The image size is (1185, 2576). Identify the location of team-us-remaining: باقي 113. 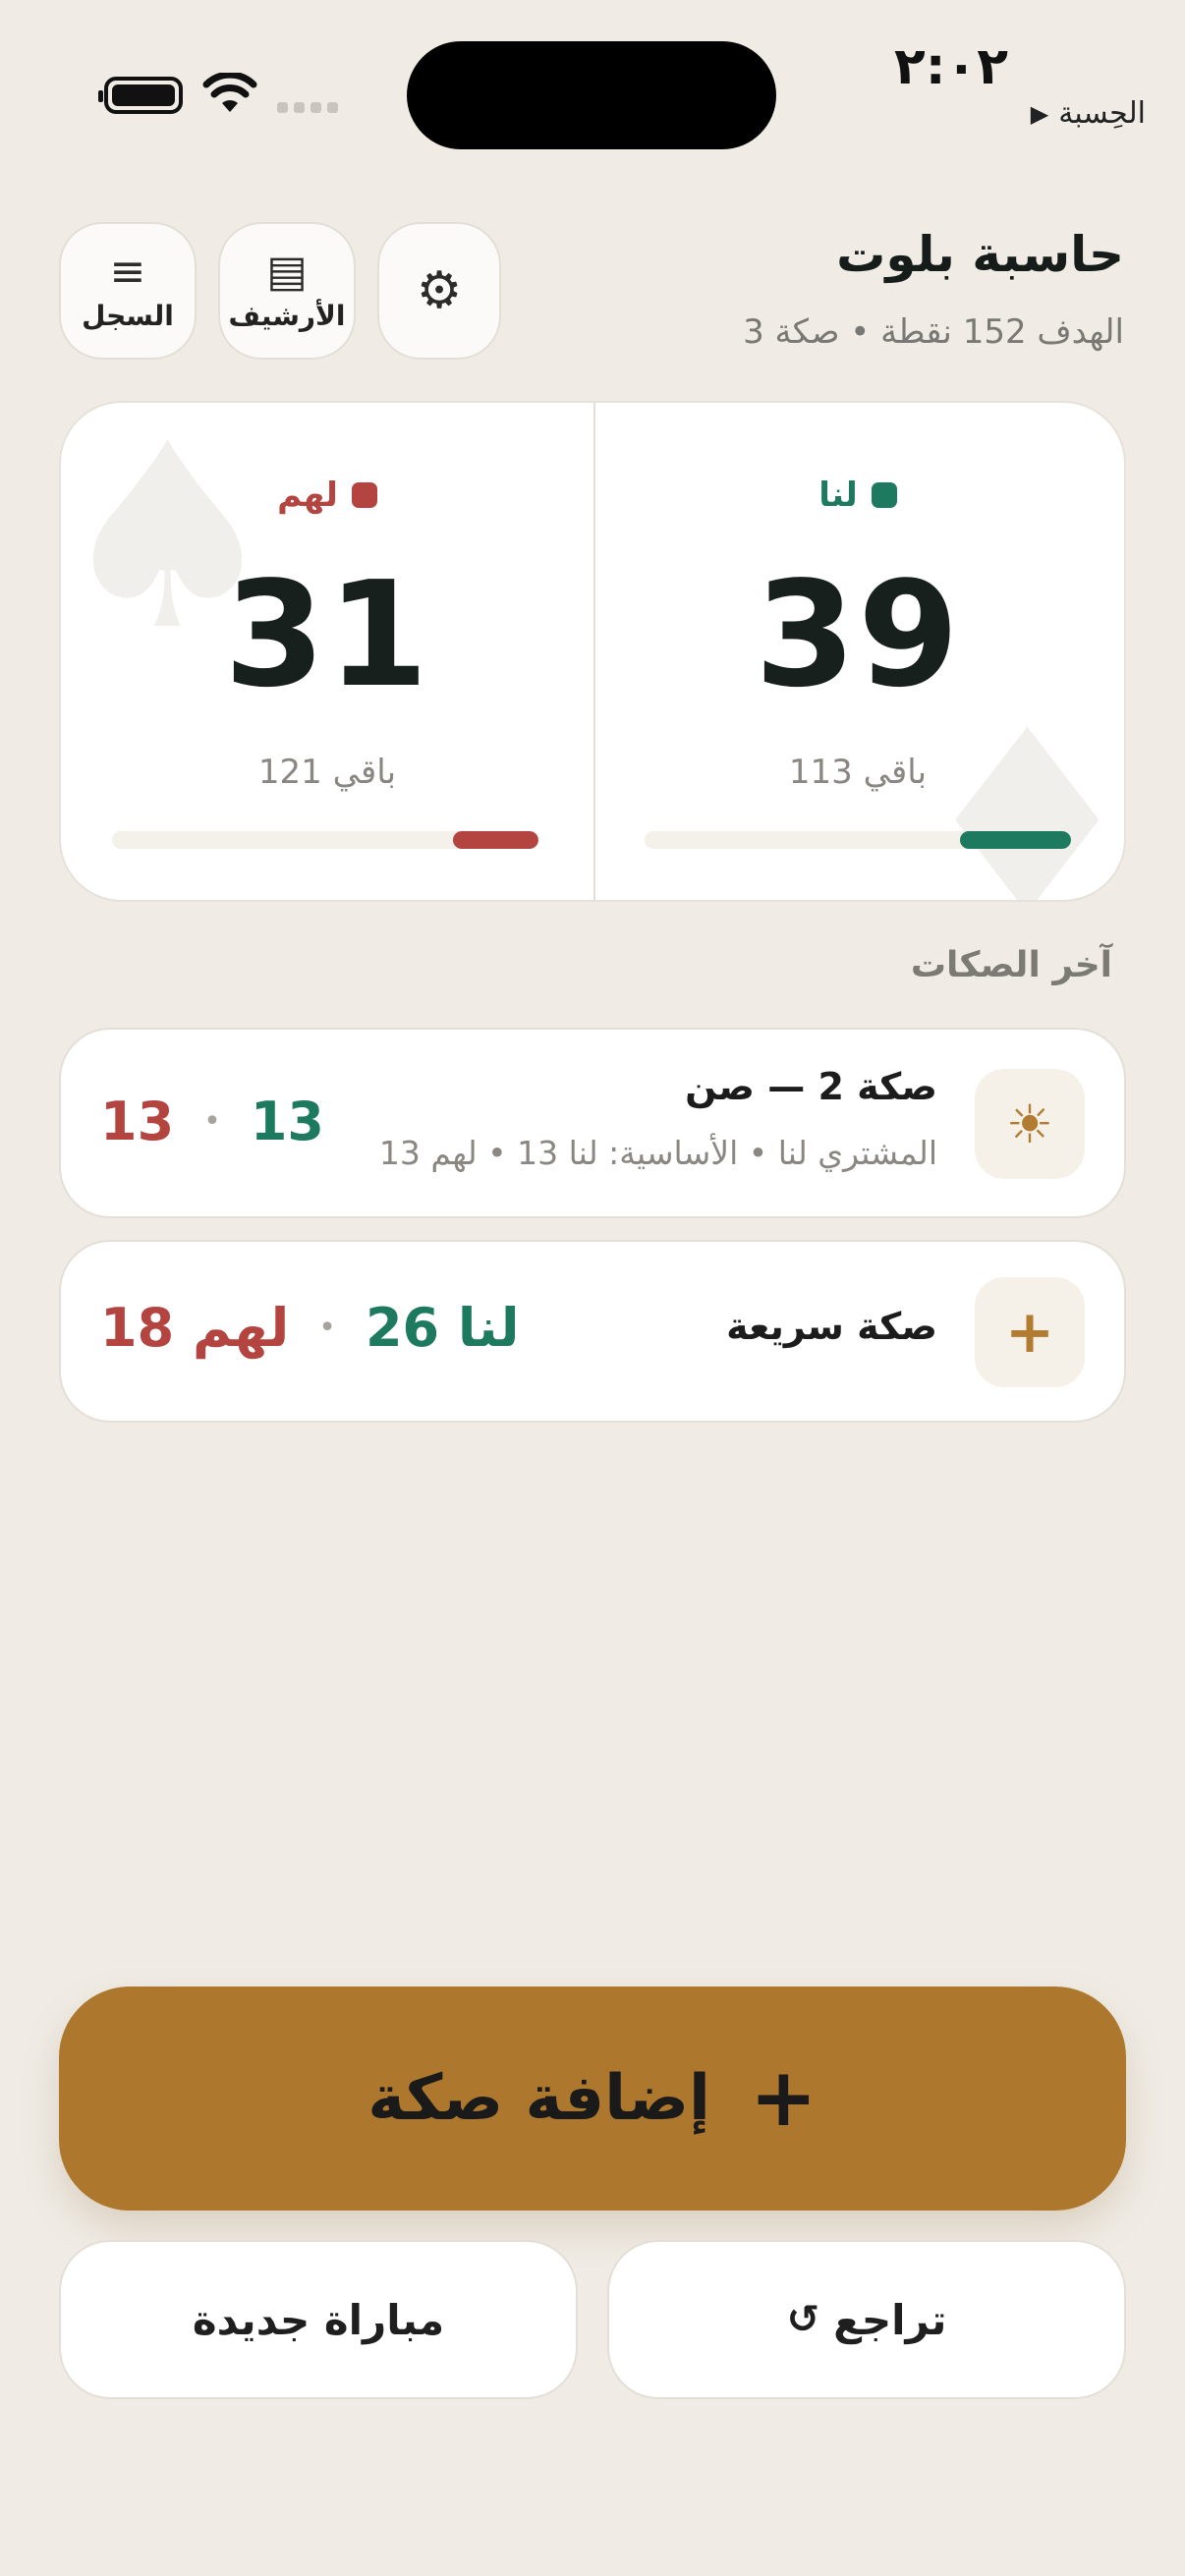
(858, 772).